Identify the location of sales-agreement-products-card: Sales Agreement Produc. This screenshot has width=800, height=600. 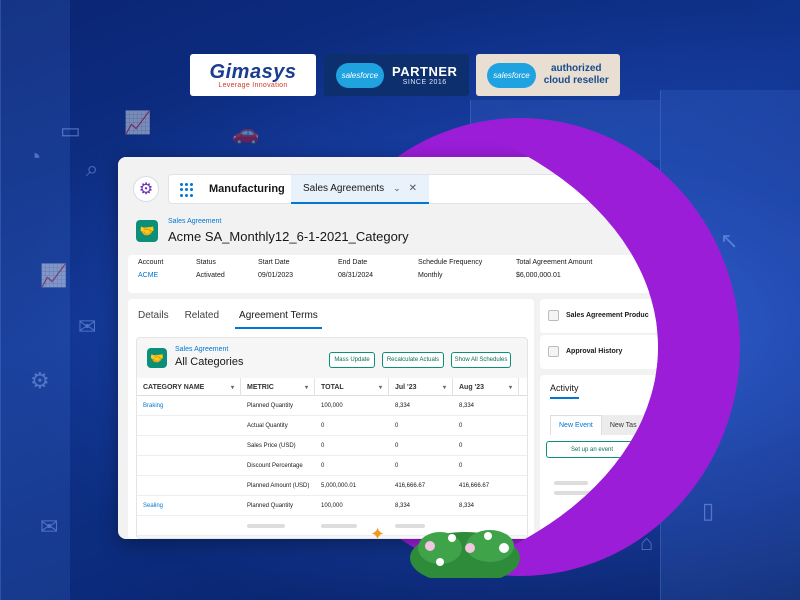
(599, 316).